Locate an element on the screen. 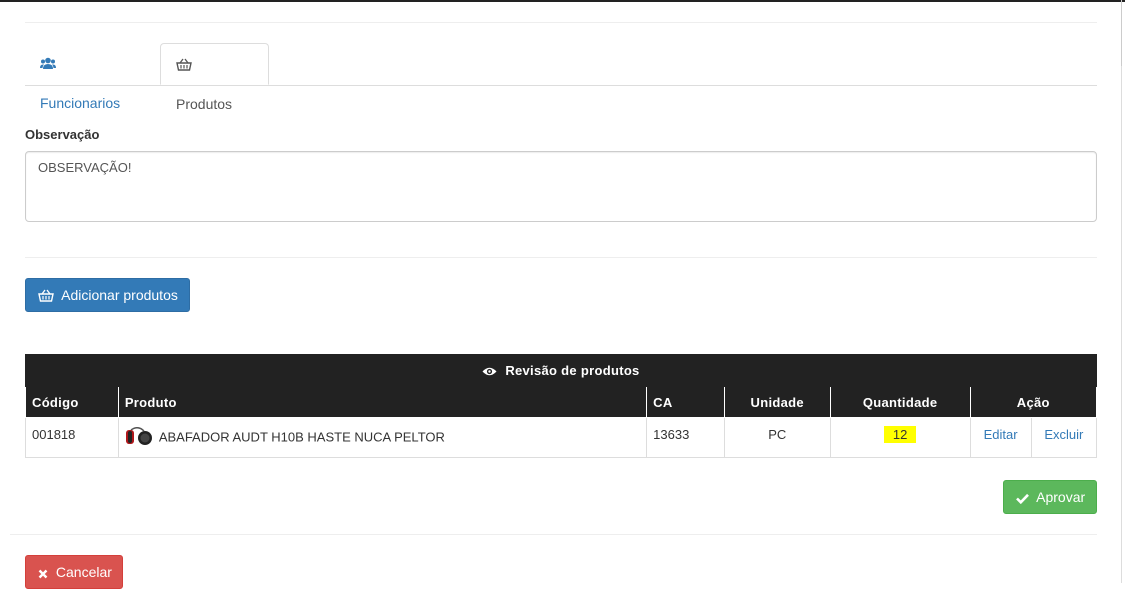  column-header-quantidade: Quantidade is located at coordinates (900, 402).